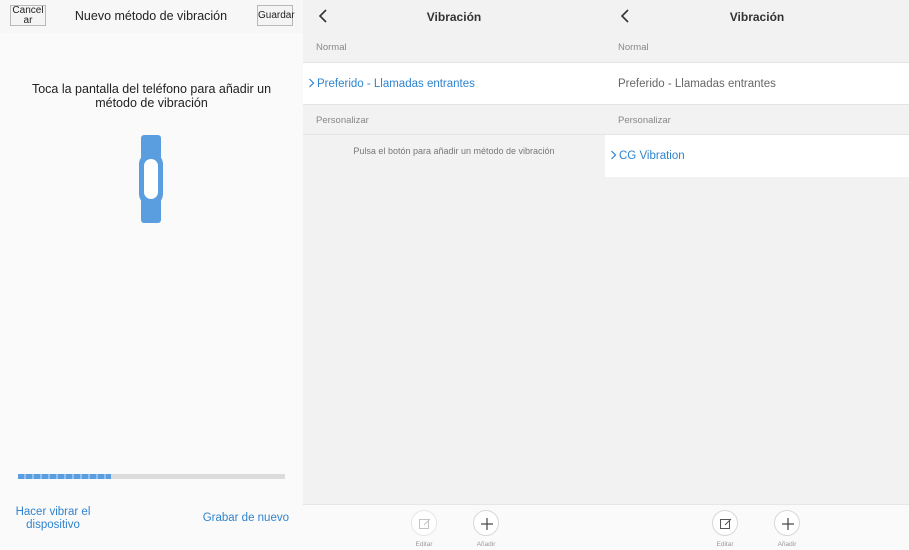 This screenshot has height=550, width=909. I want to click on page-title: Nuevo método de vibración, so click(151, 16).